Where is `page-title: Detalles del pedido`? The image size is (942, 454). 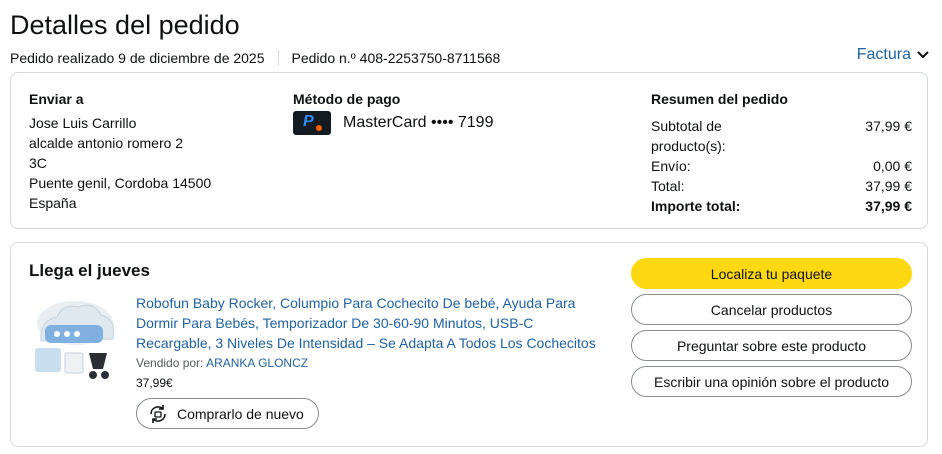 page-title: Detalles del pedido is located at coordinates (125, 25).